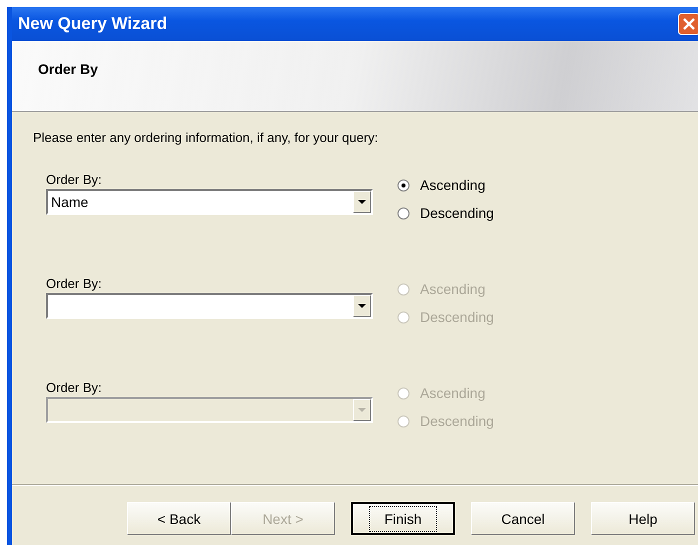 This screenshot has width=698, height=545. I want to click on radio-label: Descending, so click(457, 213).